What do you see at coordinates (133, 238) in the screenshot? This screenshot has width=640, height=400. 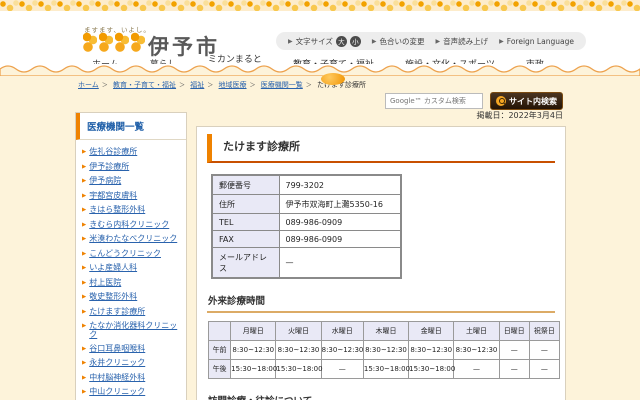 I see `sidebar-clinic-link: 米湊わたなべクリニック` at bounding box center [133, 238].